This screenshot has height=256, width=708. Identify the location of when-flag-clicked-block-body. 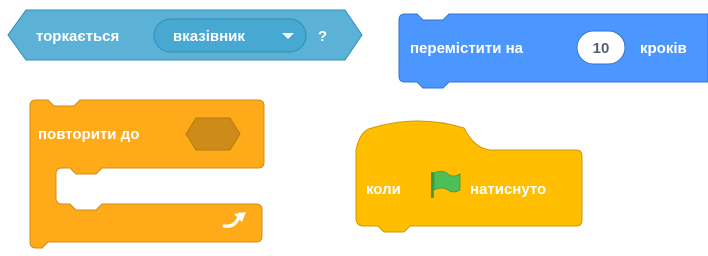
(469, 176).